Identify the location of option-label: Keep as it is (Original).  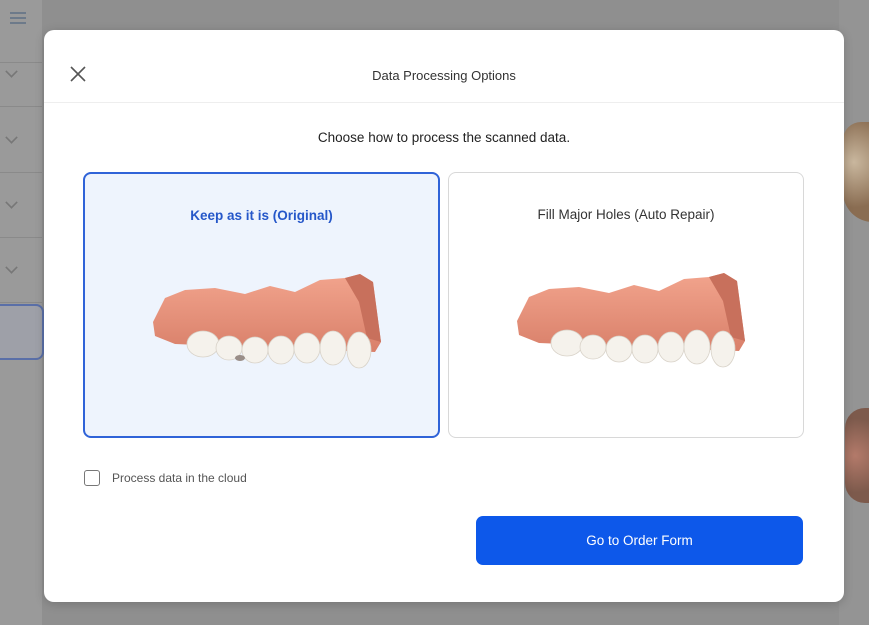
(261, 215).